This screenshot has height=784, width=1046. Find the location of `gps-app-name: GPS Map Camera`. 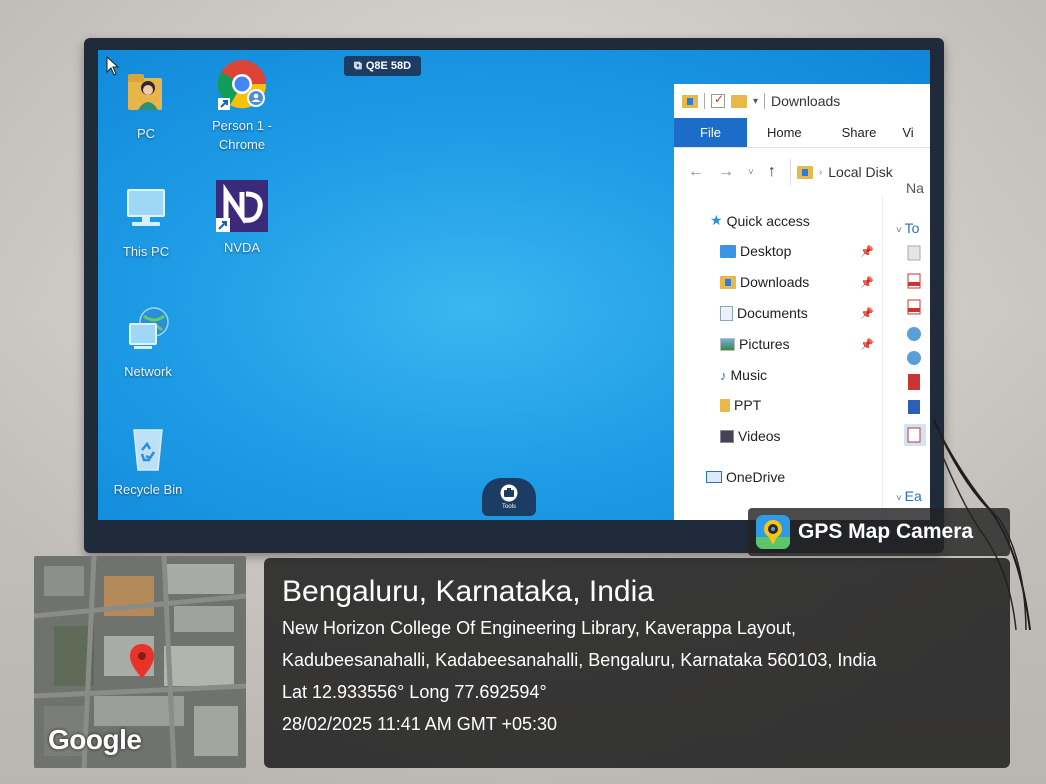

gps-app-name: GPS Map Camera is located at coordinates (886, 531).